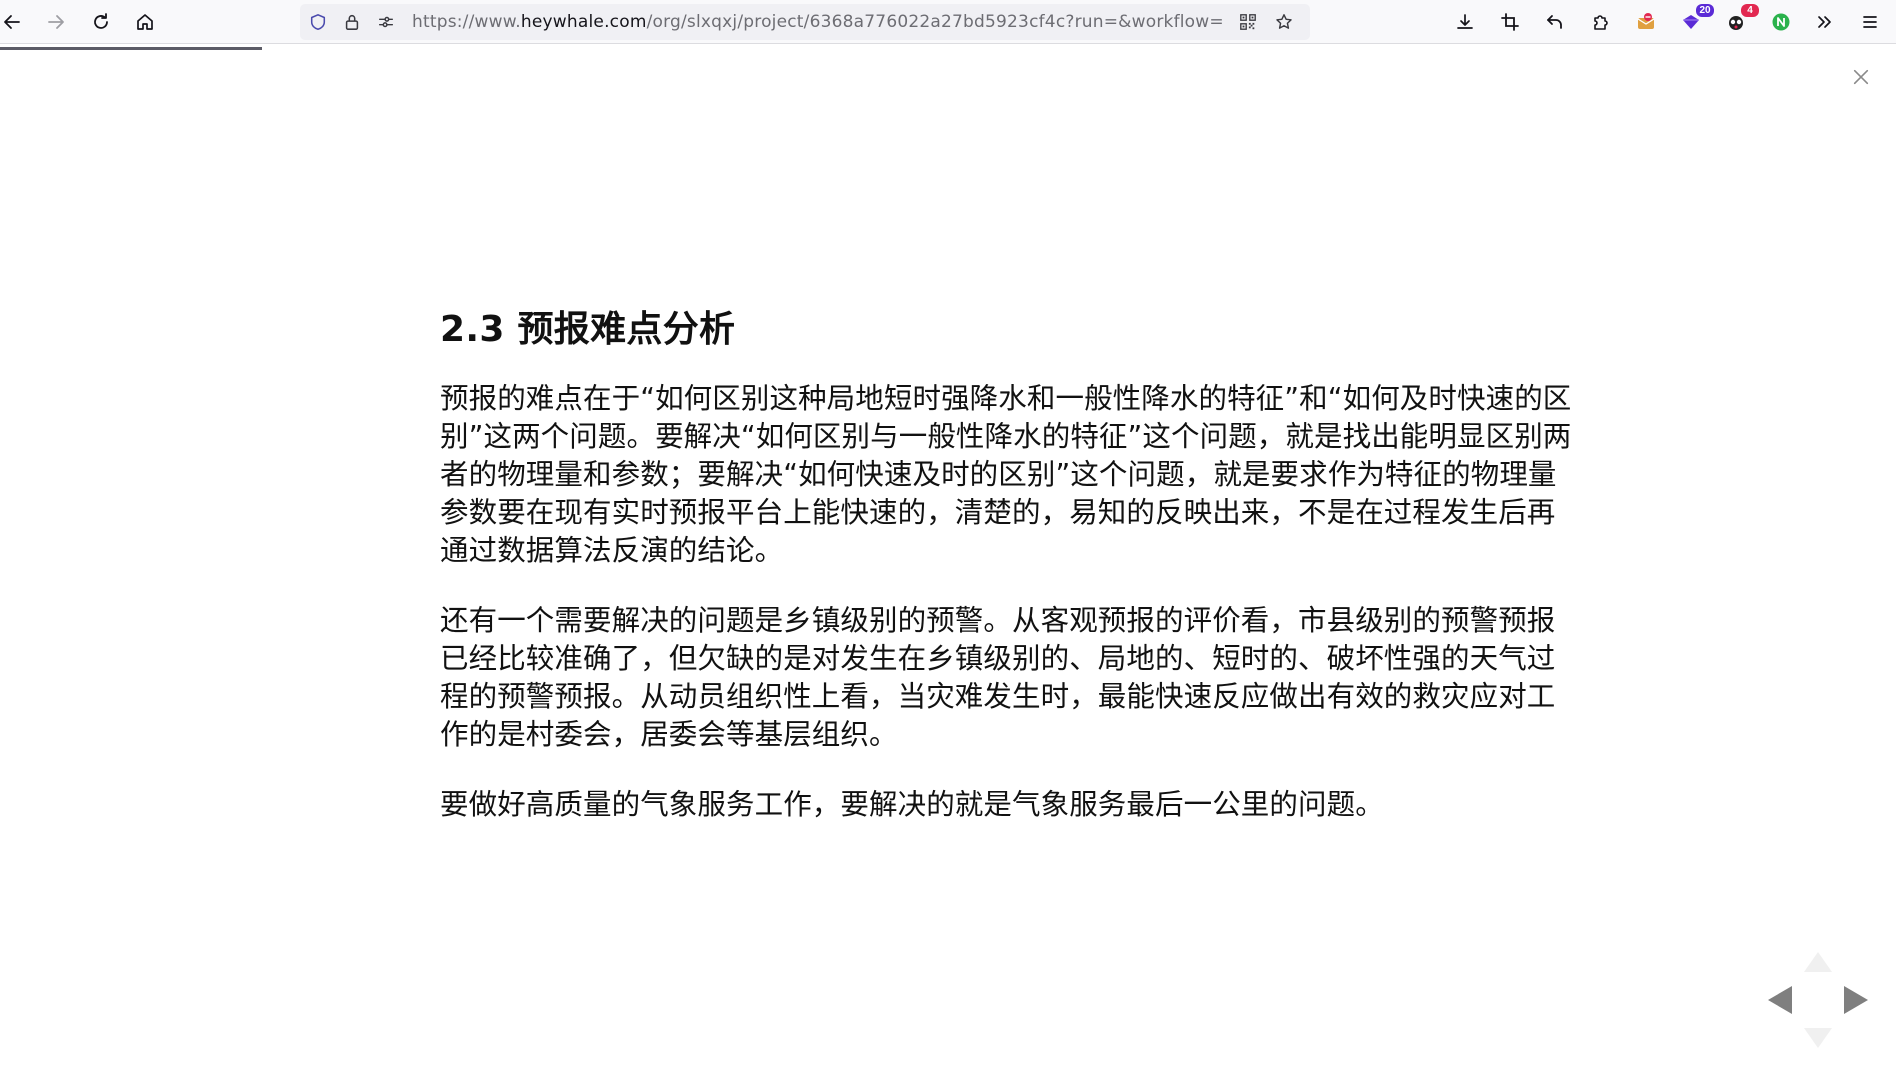 The width and height of the screenshot is (1896, 1068). I want to click on undo-button, so click(1555, 22).